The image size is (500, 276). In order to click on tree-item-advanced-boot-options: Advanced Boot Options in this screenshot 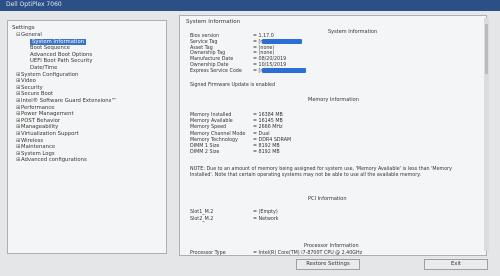, I will do `click(61, 55)`.